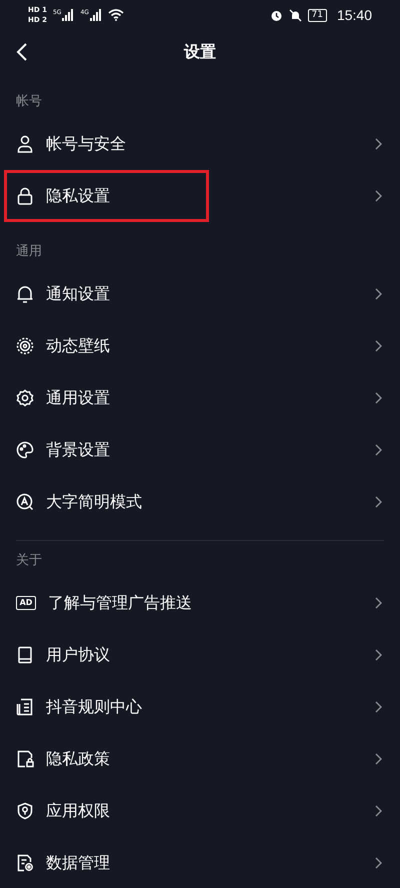 This screenshot has height=888, width=400. Describe the element at coordinates (200, 502) in the screenshot. I see `menu-item: 大字简明模式` at that location.